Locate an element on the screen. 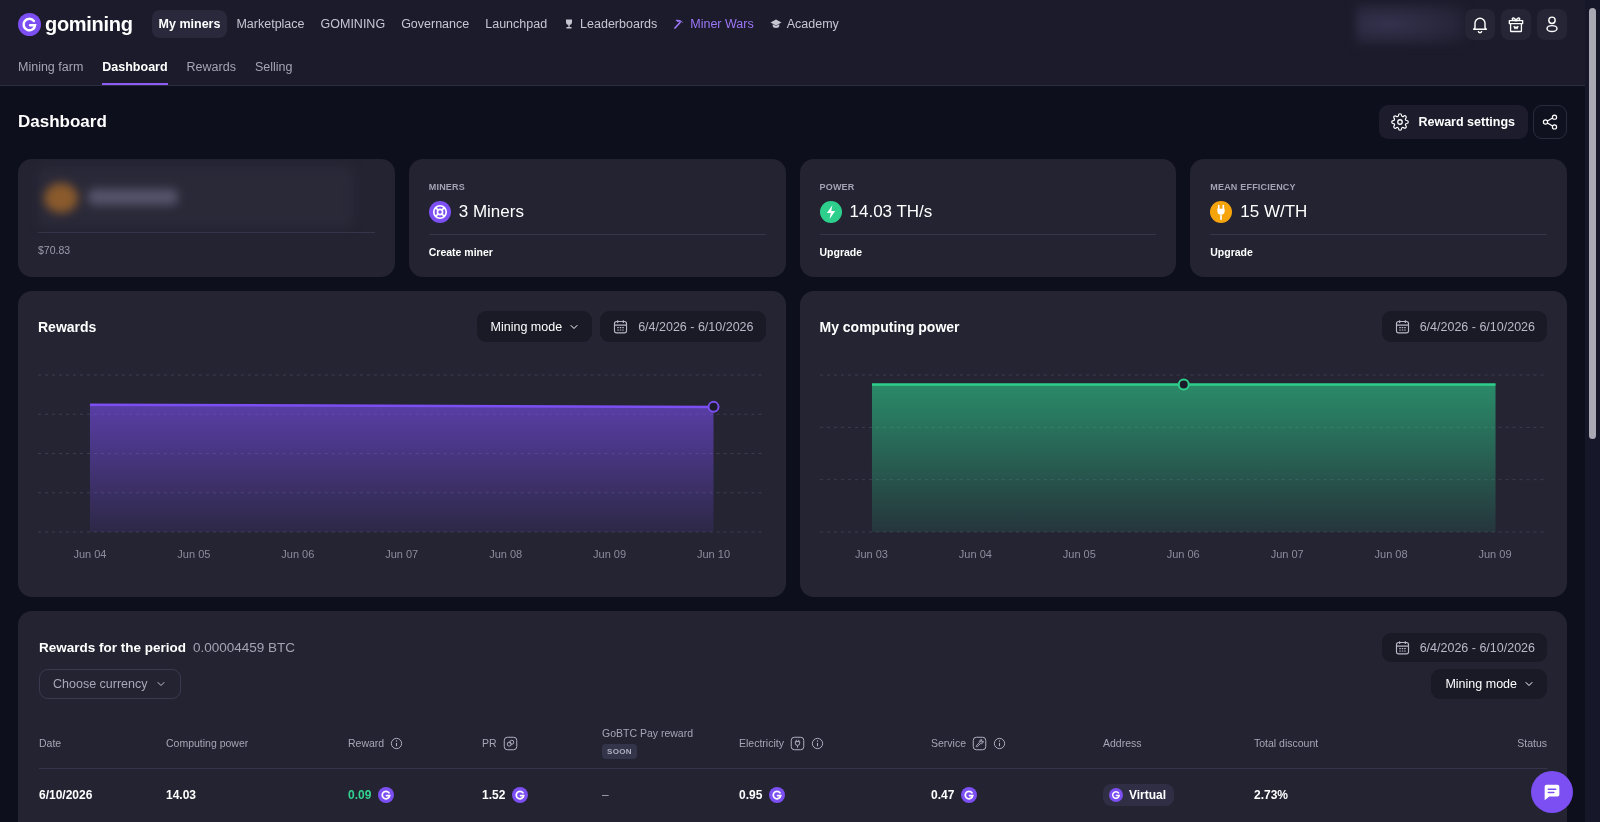 The width and height of the screenshot is (1600, 822). x-axis-label: Jun 10 is located at coordinates (713, 554).